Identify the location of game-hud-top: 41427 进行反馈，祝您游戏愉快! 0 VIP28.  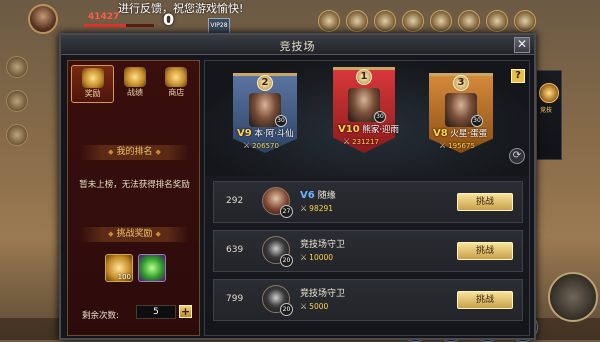
(300, 17).